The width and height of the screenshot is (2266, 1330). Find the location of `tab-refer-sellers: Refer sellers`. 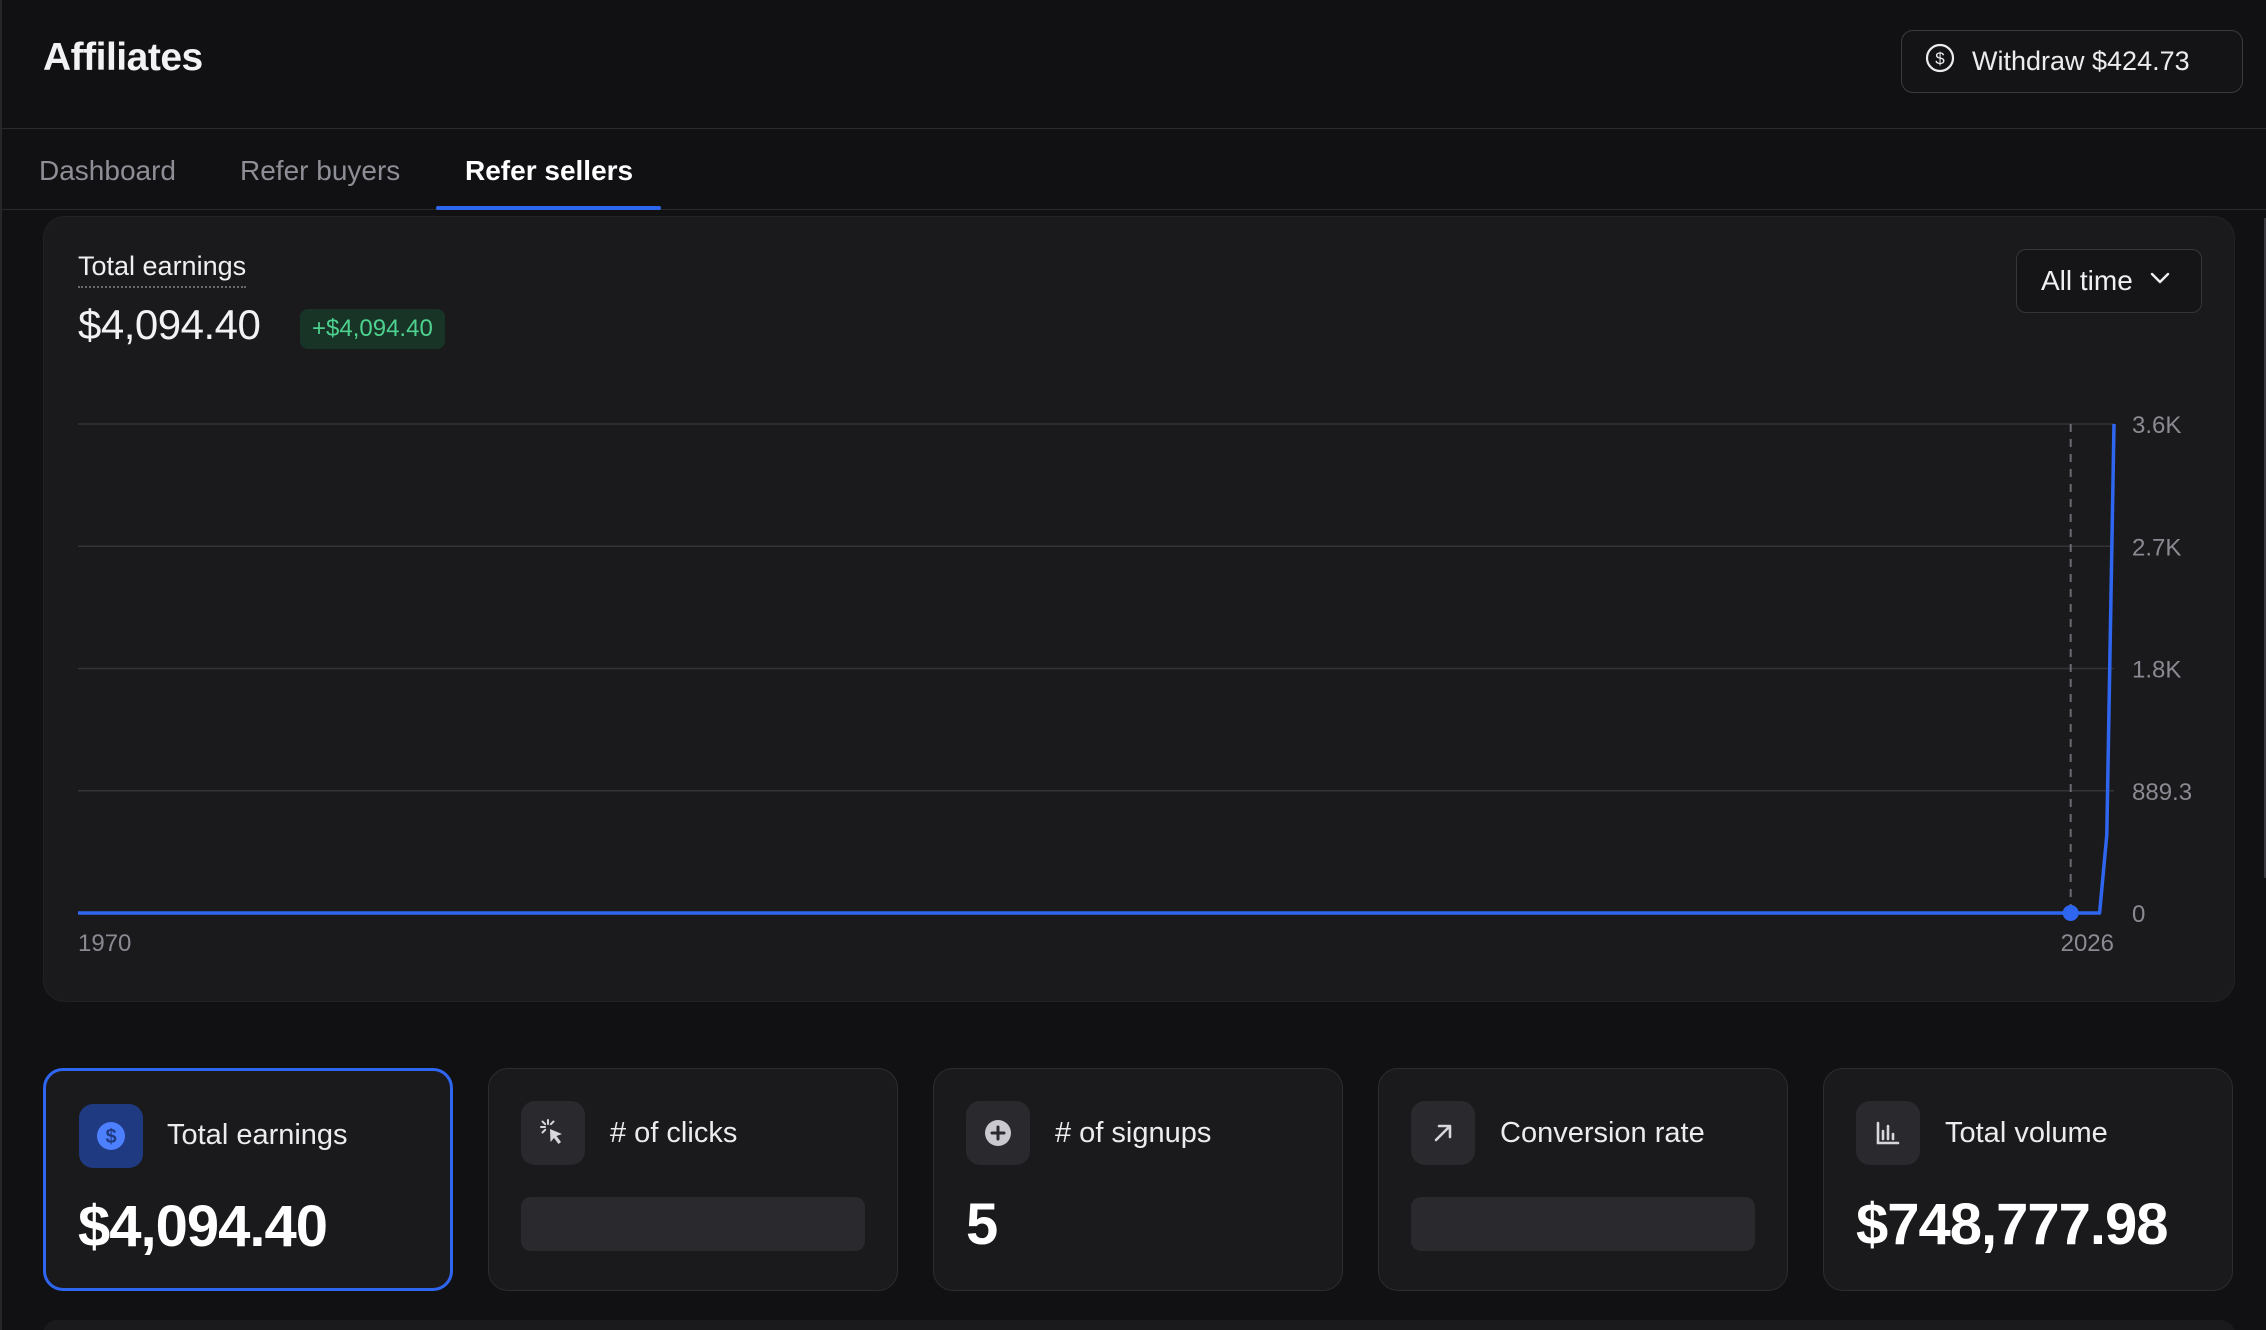

tab-refer-sellers: Refer sellers is located at coordinates (549, 171).